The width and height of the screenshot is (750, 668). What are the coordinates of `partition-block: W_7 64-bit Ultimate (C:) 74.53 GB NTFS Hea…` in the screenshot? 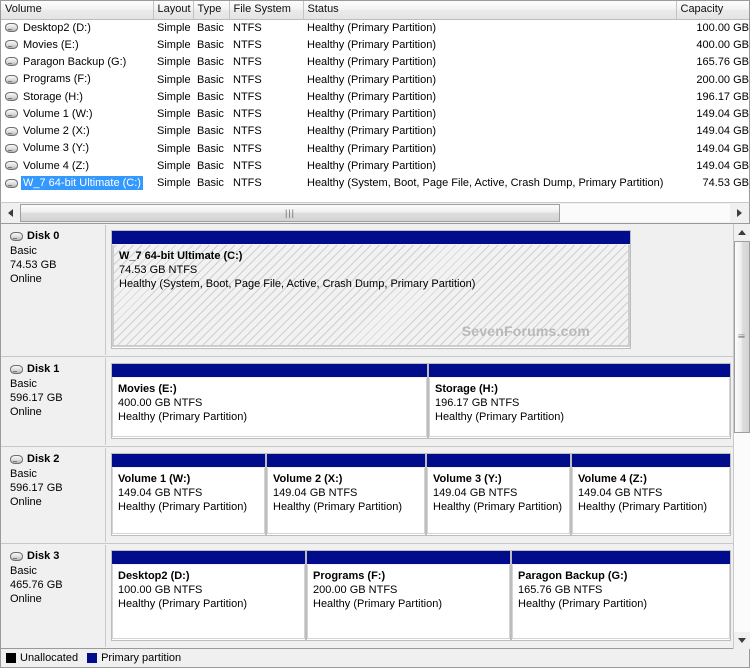 It's located at (371, 289).